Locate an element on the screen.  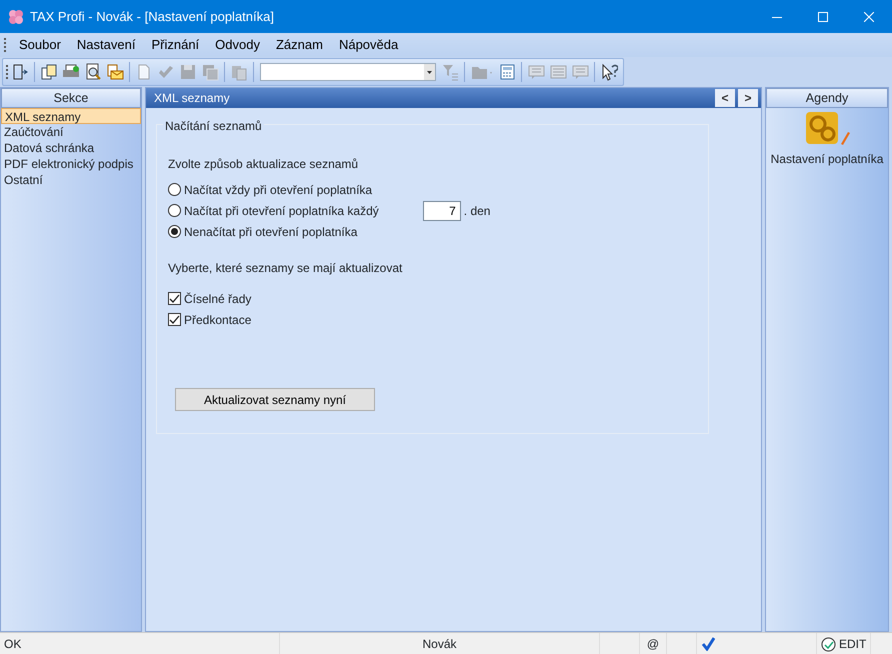
prompt-text: Vyberte, které seznamy se mají aktualizovat is located at coordinates (285, 268).